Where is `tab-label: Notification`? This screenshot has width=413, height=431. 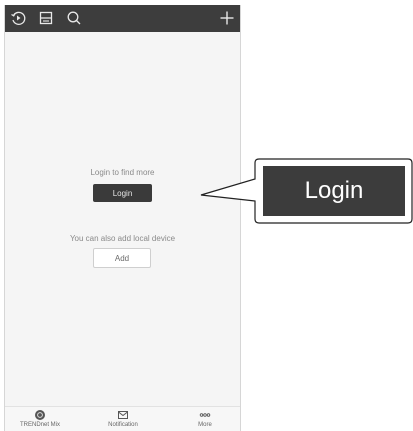 tab-label: Notification is located at coordinates (123, 425).